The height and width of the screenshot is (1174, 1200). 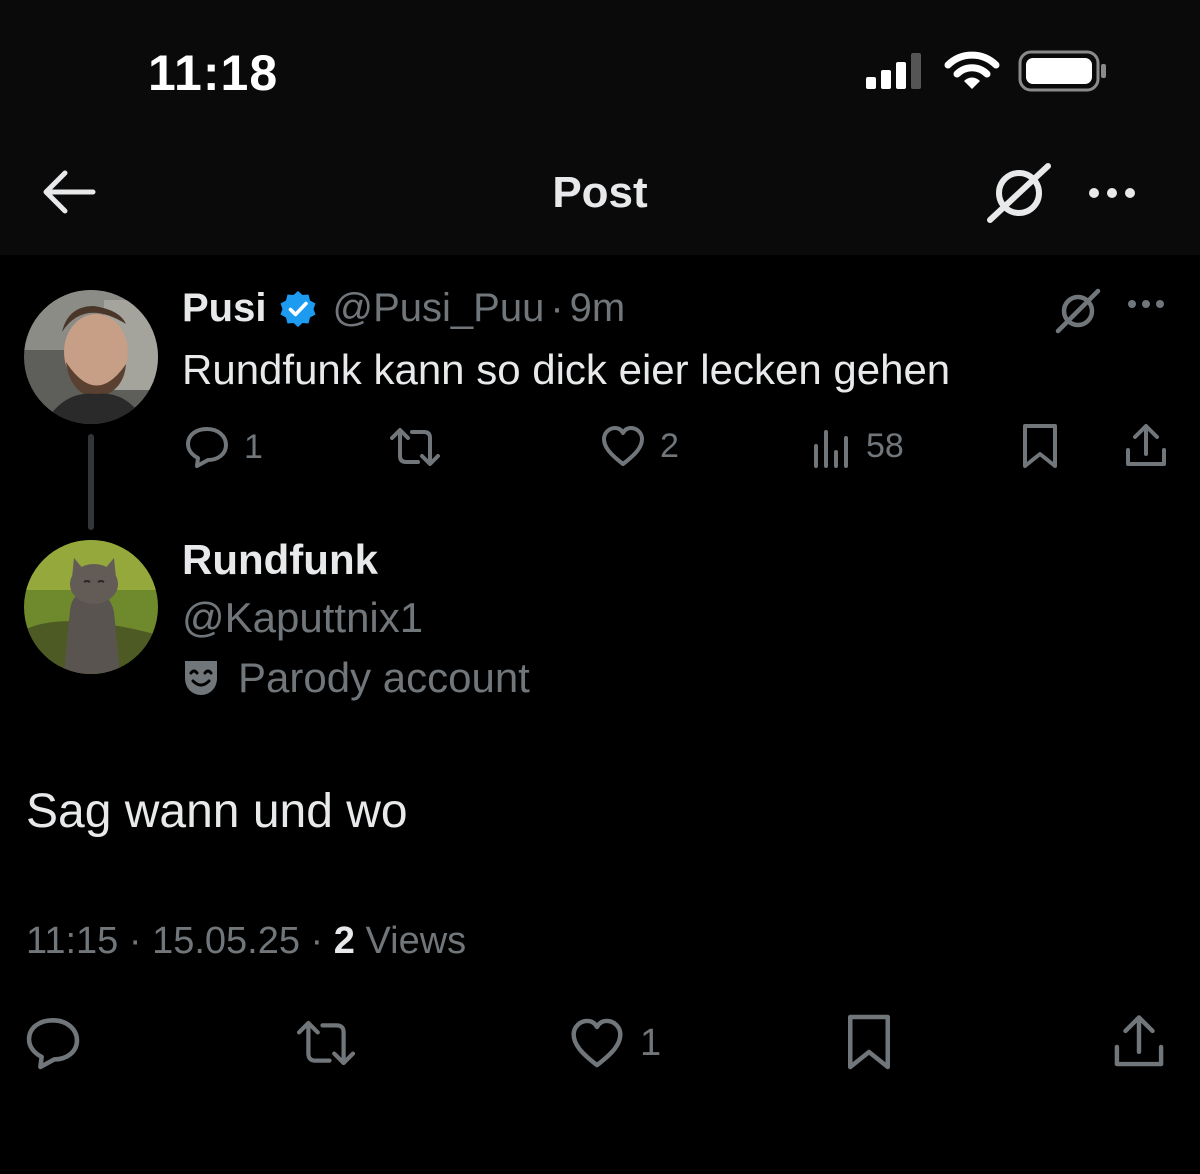 I want to click on status-bar: 11:18, so click(x=600, y=65).